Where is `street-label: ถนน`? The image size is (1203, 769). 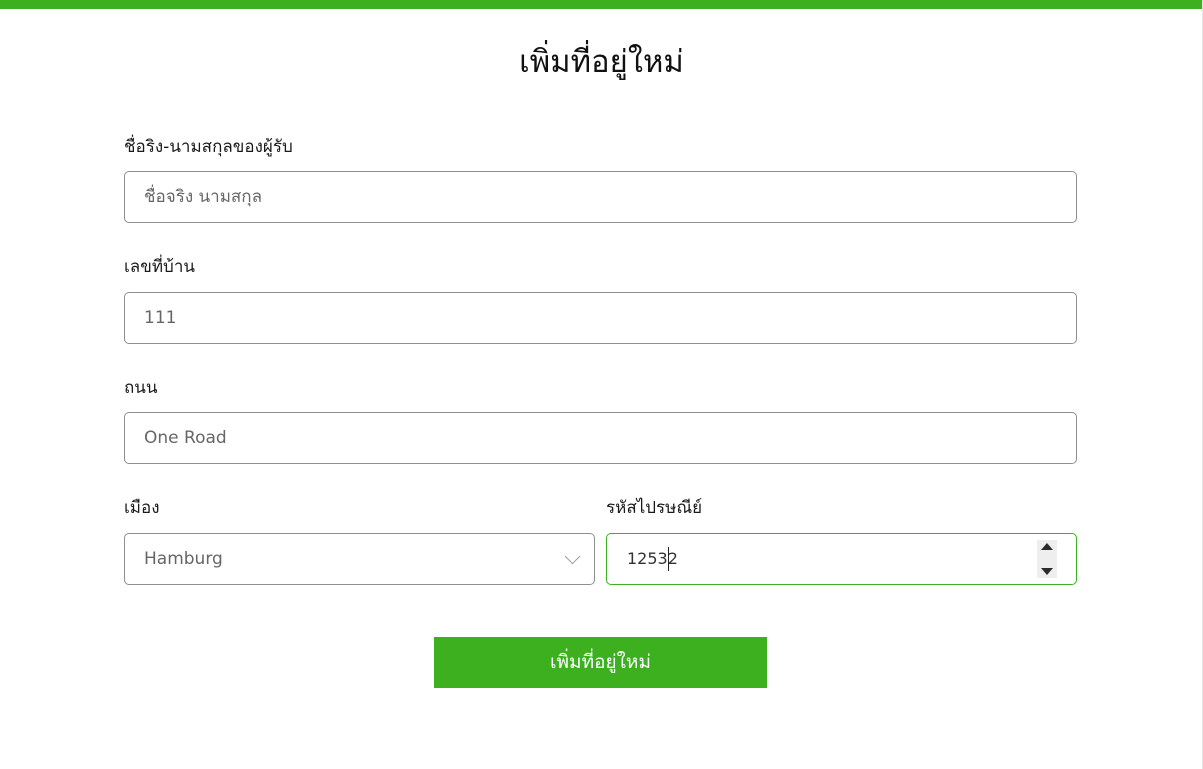
street-label: ถนน is located at coordinates (141, 388).